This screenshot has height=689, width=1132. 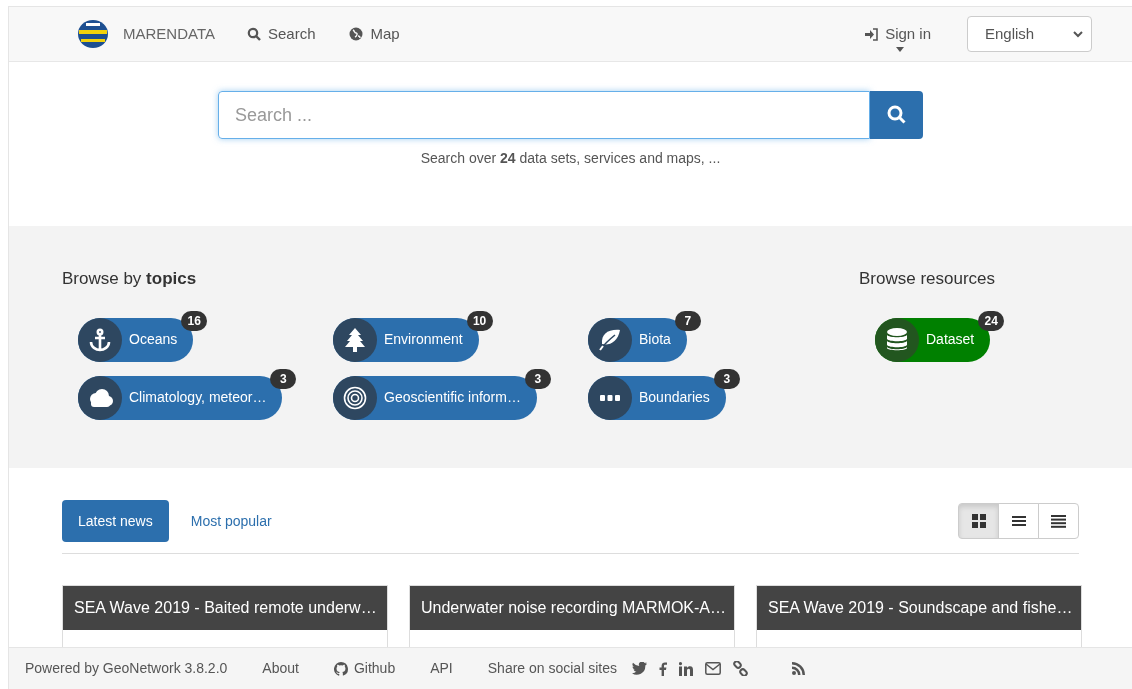 I want to click on github-icon, so click(x=340, y=668).